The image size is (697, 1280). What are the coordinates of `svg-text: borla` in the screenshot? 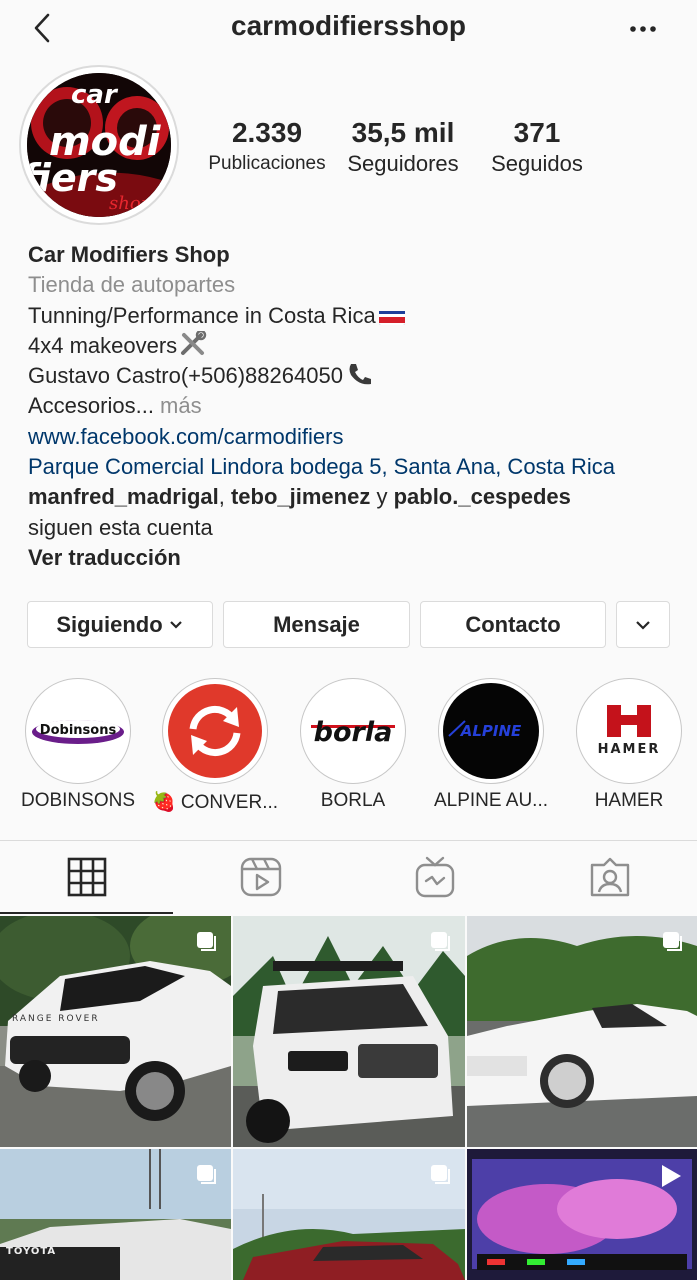 It's located at (353, 732).